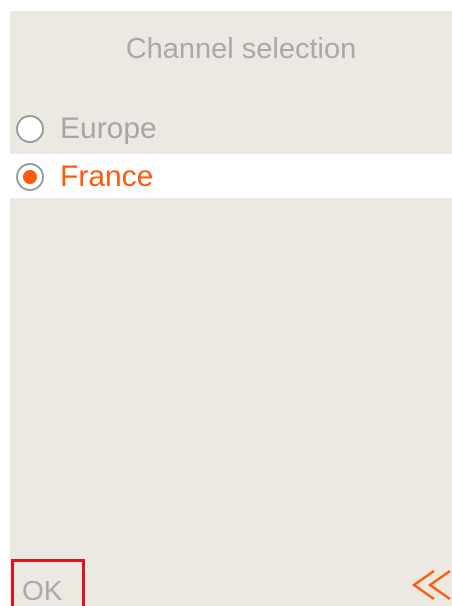 The width and height of the screenshot is (452, 606). I want to click on radio-unchecked-icon, so click(30, 129).